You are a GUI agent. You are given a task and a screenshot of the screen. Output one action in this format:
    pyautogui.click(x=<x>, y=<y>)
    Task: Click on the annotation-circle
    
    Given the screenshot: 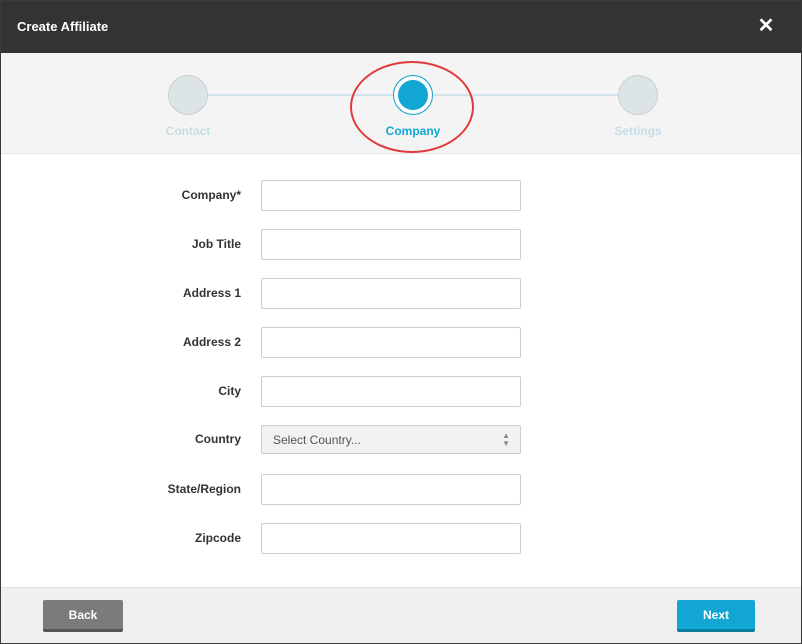 What is the action you would take?
    pyautogui.click(x=412, y=107)
    